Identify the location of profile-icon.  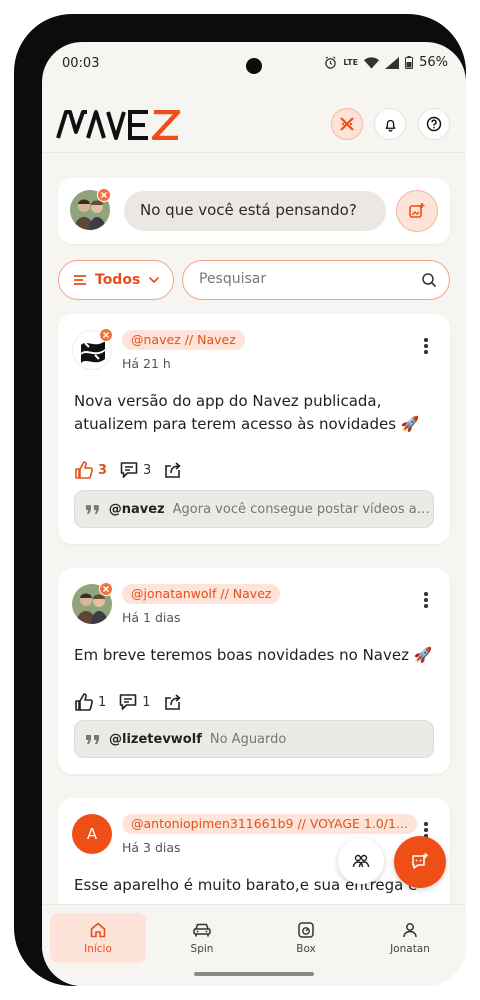
(410, 930).